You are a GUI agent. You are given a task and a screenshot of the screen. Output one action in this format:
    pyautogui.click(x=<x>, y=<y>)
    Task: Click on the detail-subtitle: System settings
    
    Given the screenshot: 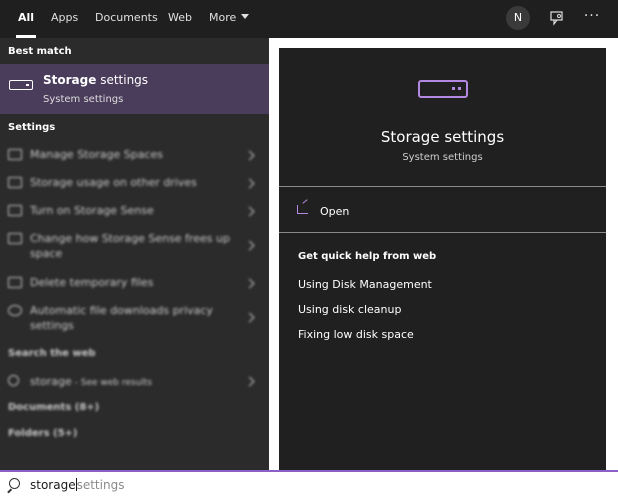 What is the action you would take?
    pyautogui.click(x=442, y=157)
    